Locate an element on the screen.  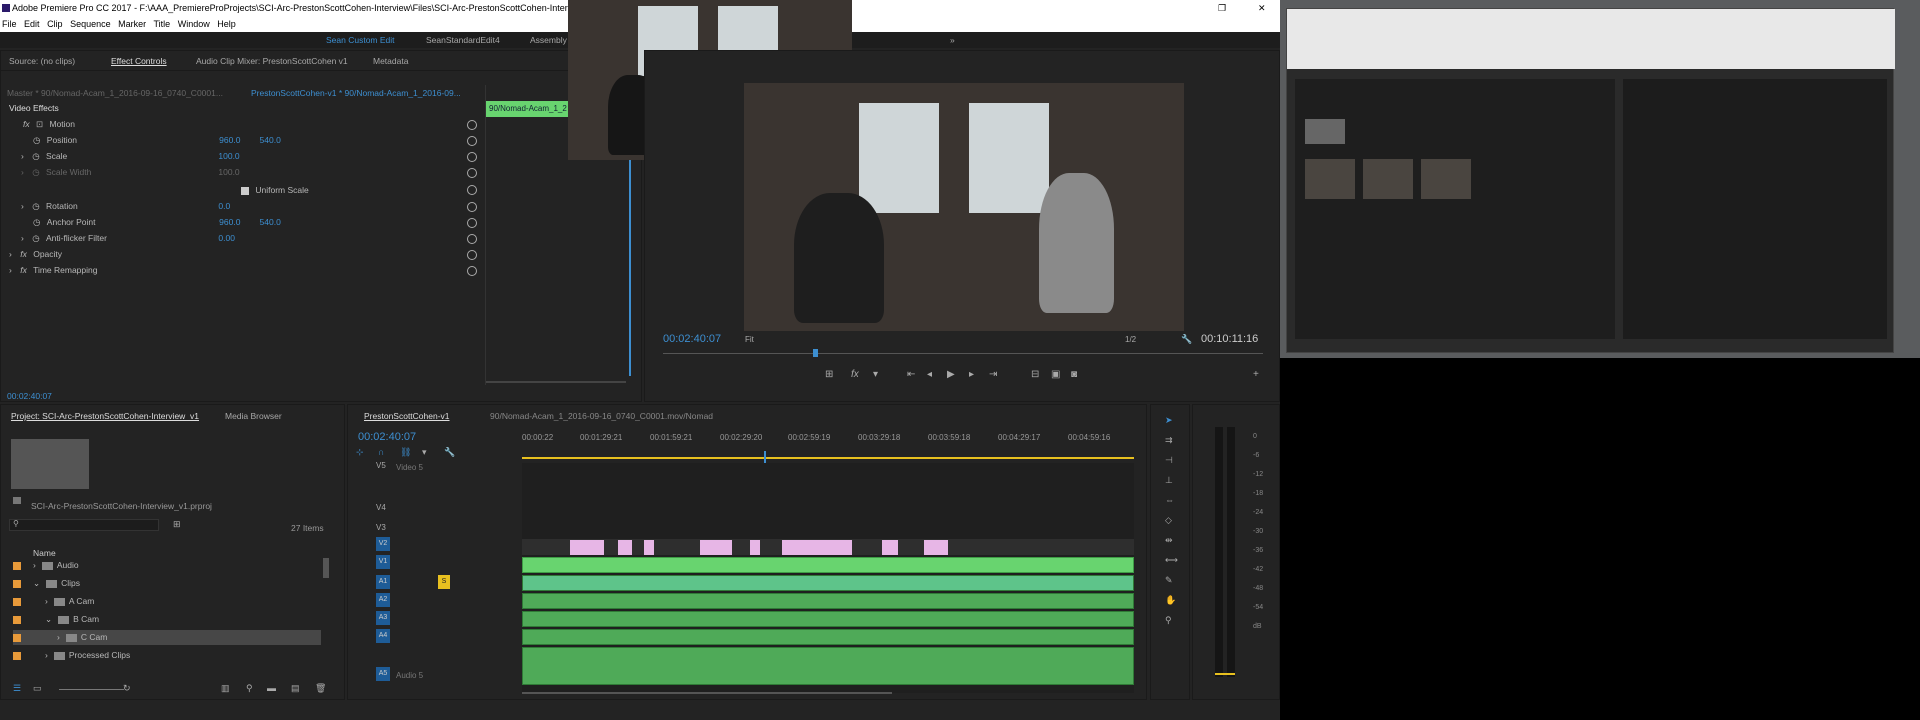
rolling-edit-icon: ⊥ is located at coordinates (1169, 480).